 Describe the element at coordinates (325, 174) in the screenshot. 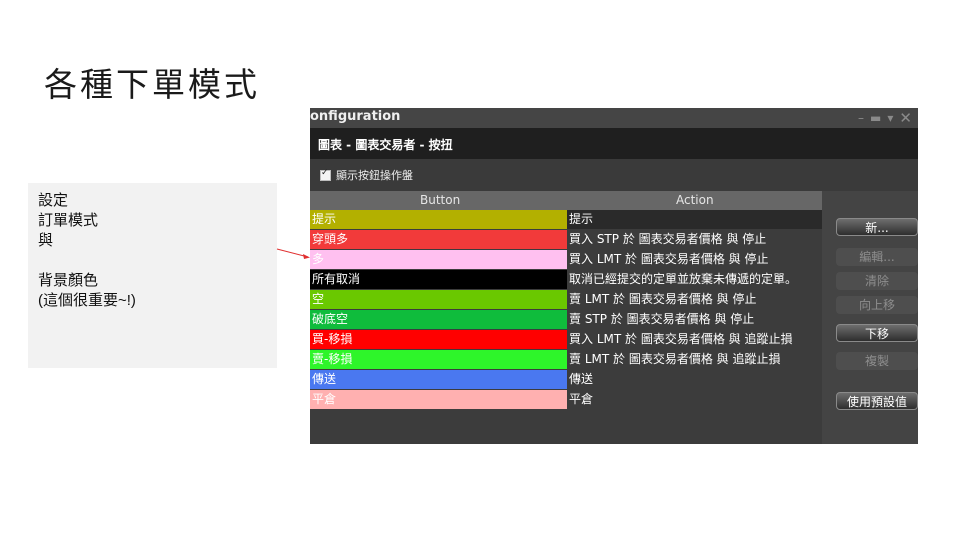

I see `show-panel-checkbox` at that location.